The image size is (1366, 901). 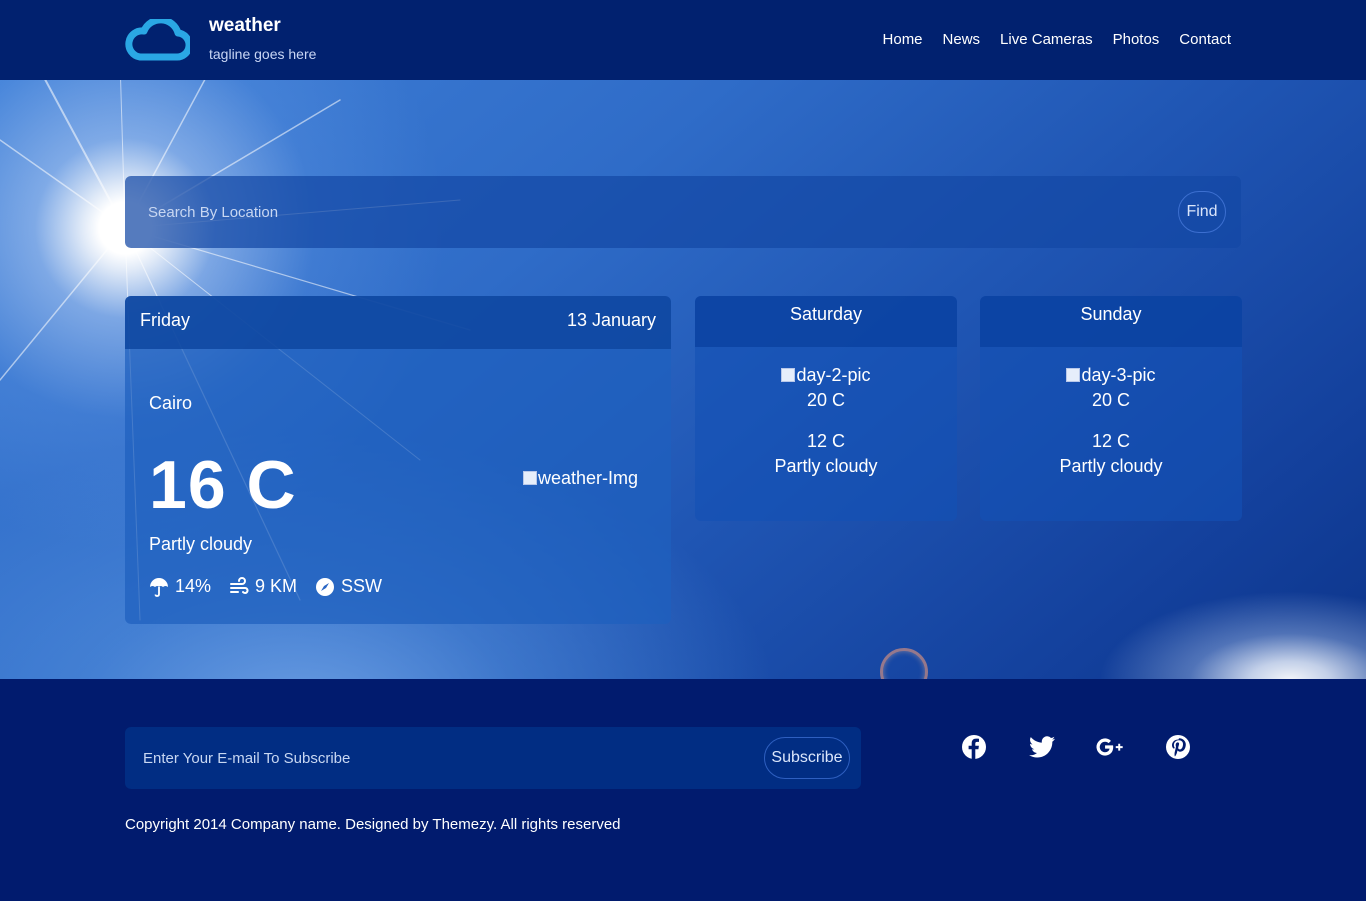 I want to click on compass-icon, so click(x=325, y=586).